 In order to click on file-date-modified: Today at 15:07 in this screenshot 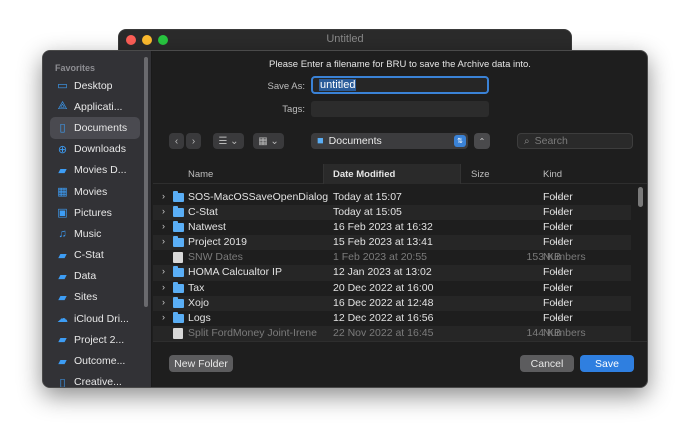, I will do `click(367, 197)`.